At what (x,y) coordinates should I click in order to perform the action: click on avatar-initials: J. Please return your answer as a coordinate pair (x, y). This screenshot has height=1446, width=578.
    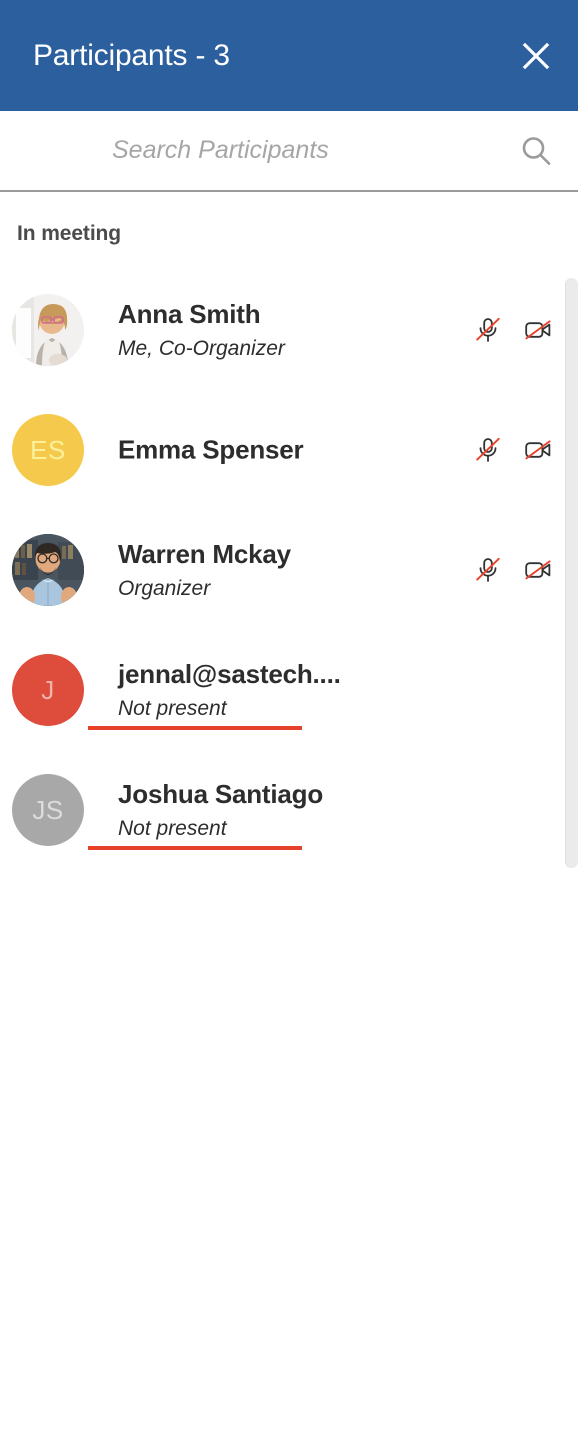
    Looking at the image, I should click on (48, 689).